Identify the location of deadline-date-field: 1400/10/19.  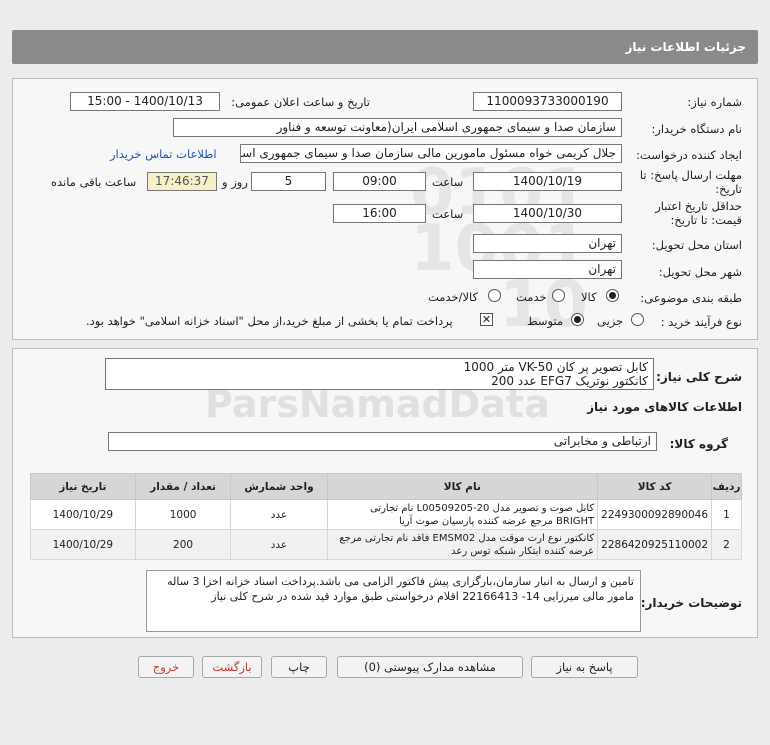
(547, 181).